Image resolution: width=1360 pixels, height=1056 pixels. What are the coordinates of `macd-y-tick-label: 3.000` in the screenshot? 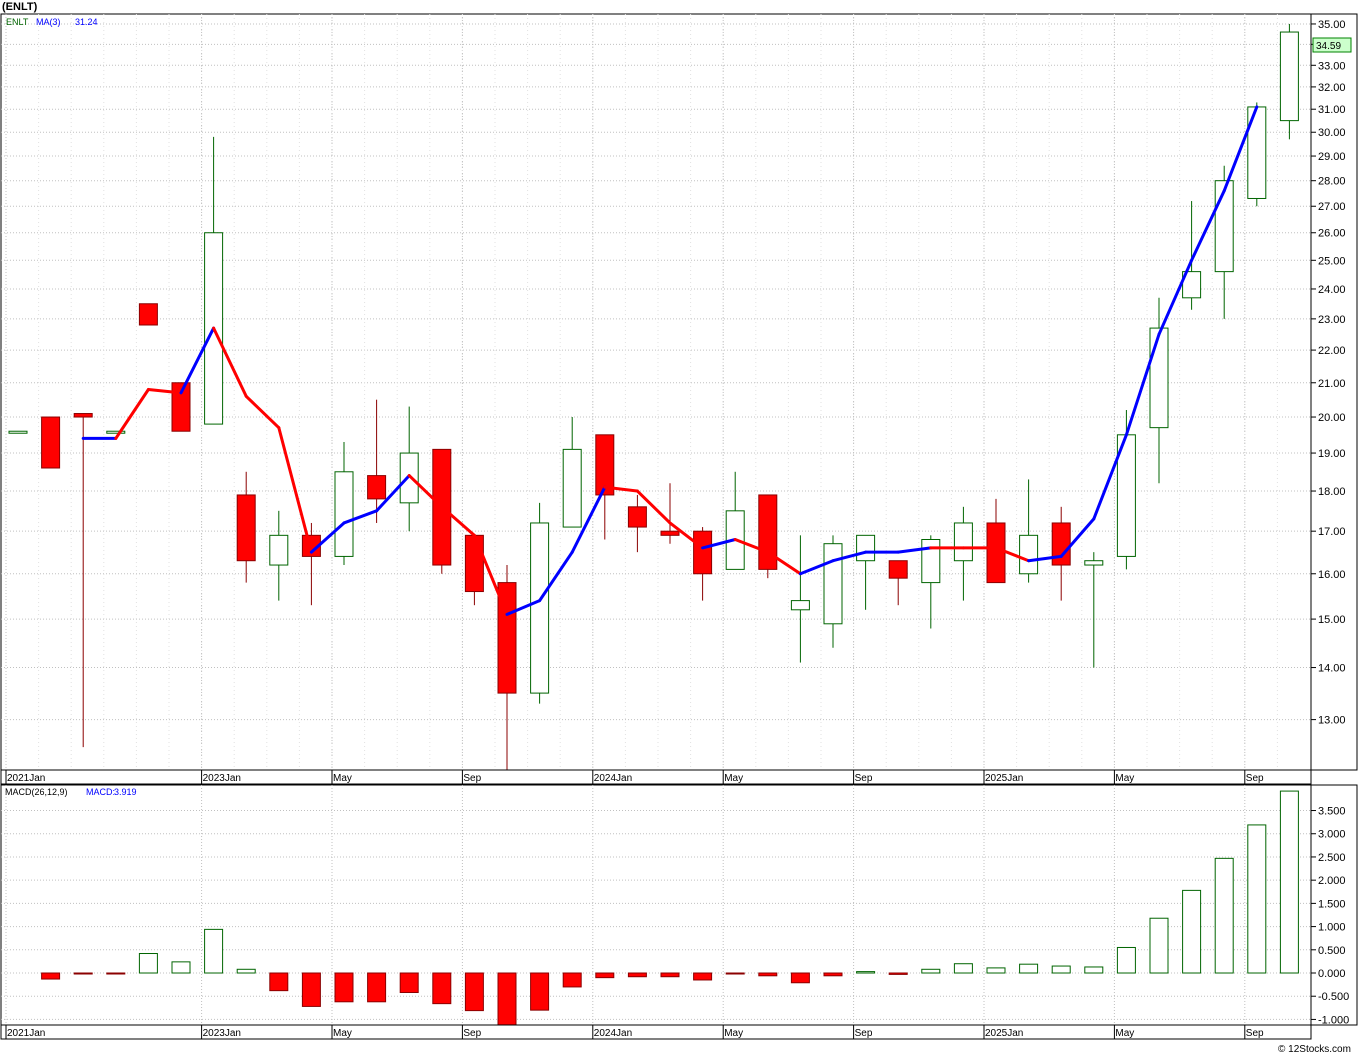 It's located at (1332, 835).